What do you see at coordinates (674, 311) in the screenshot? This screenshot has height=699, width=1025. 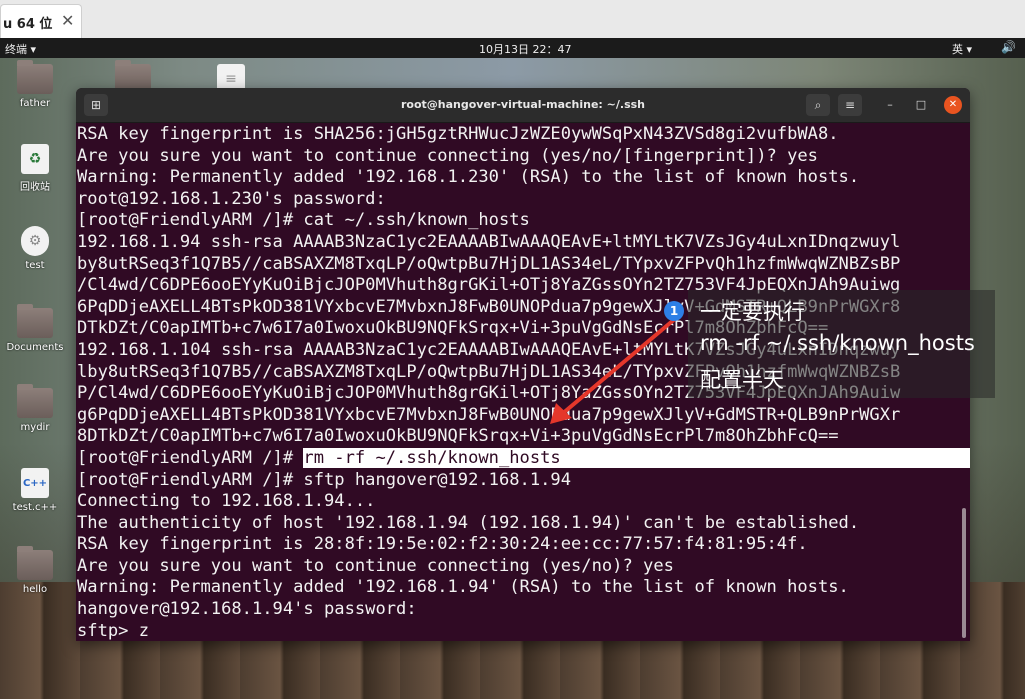 I see `step-badge: 1` at bounding box center [674, 311].